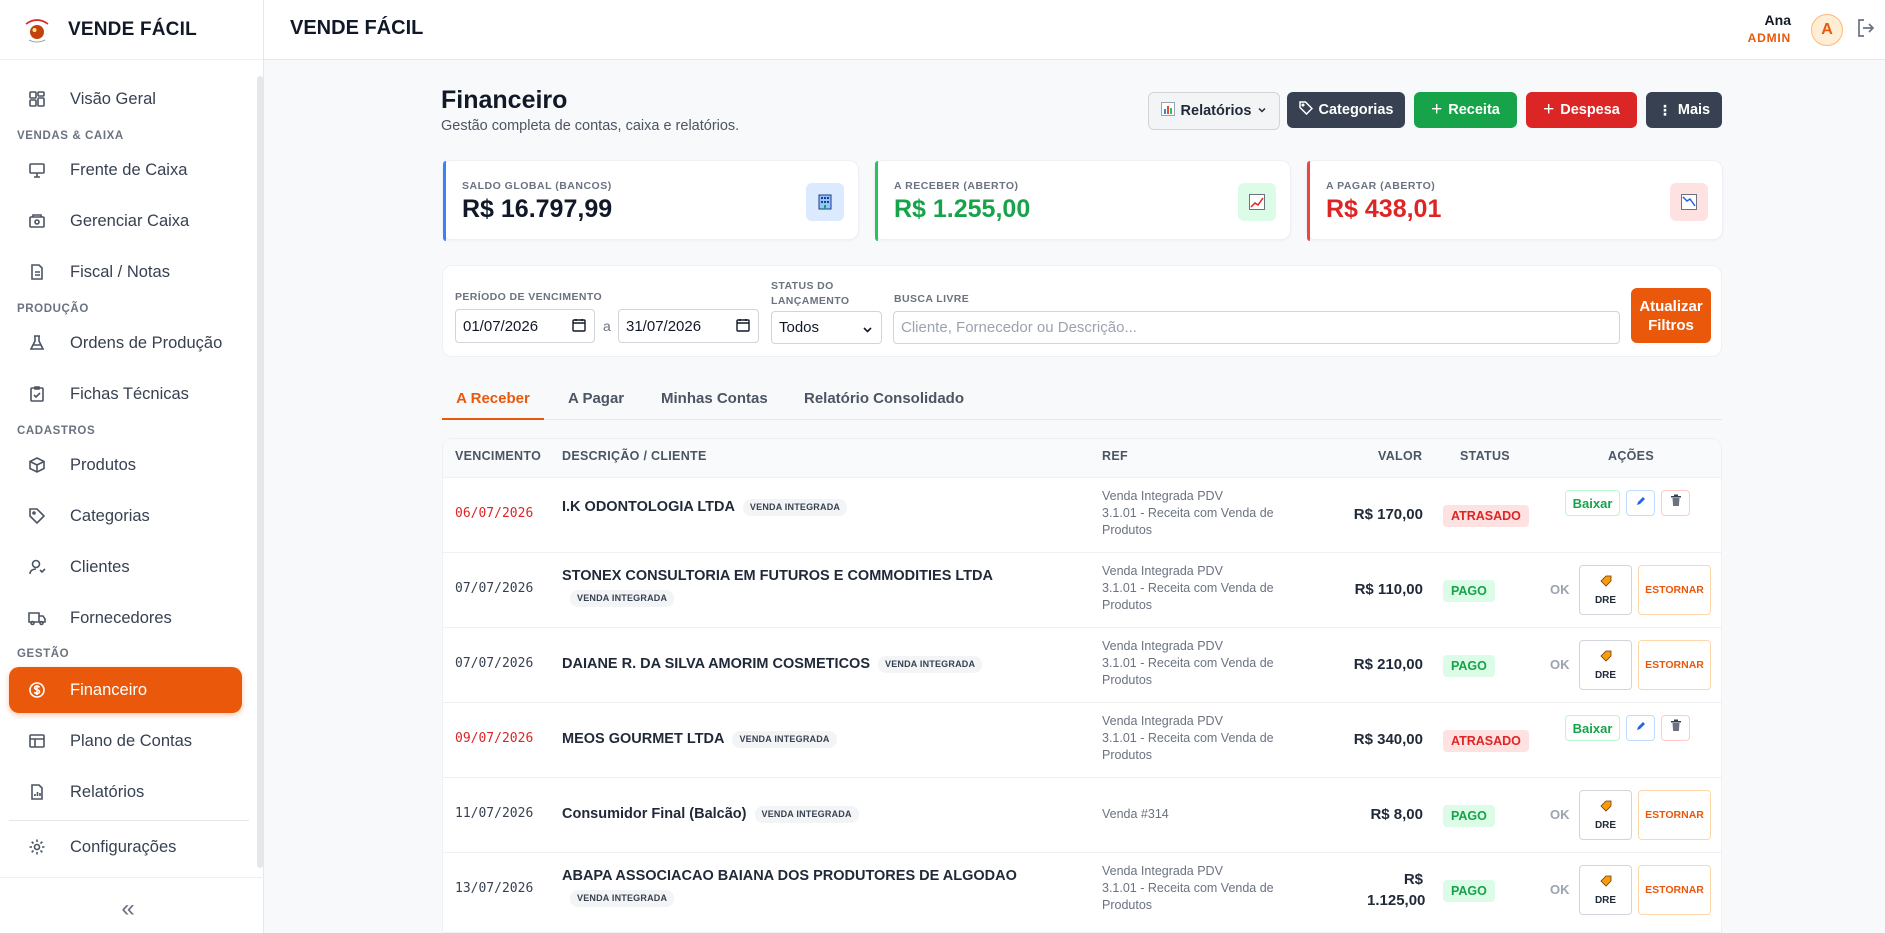 This screenshot has width=1885, height=933. What do you see at coordinates (494, 888) in the screenshot?
I see `row-due-date: 13/07/2026` at bounding box center [494, 888].